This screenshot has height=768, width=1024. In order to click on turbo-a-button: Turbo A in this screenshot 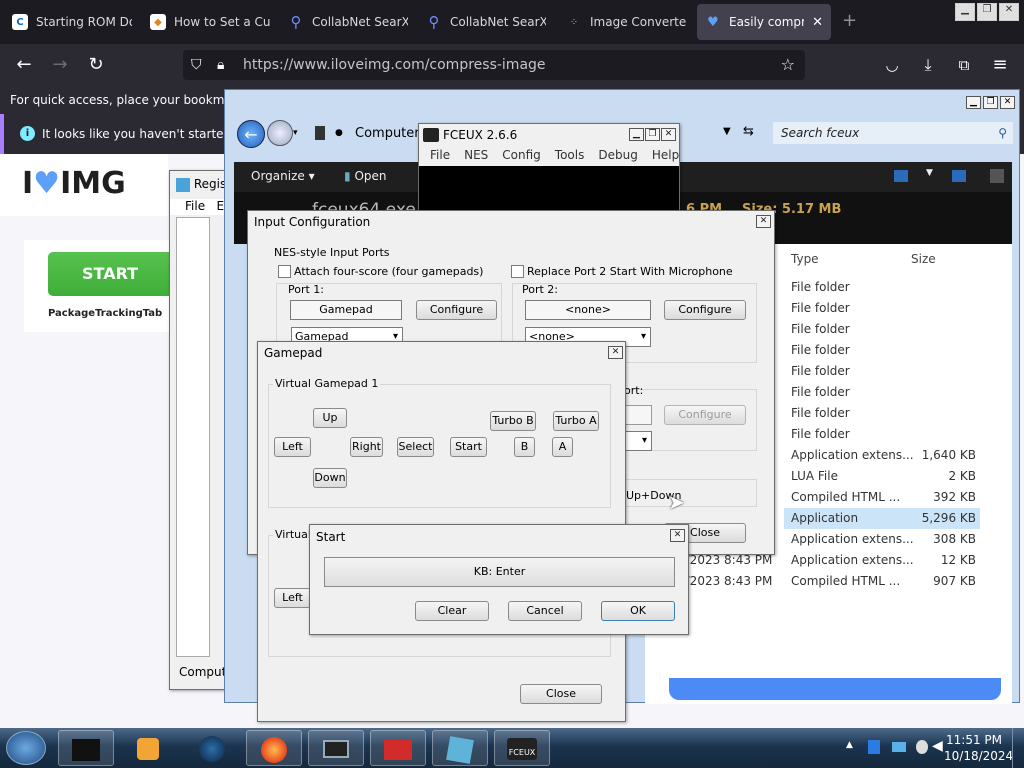, I will do `click(576, 421)`.